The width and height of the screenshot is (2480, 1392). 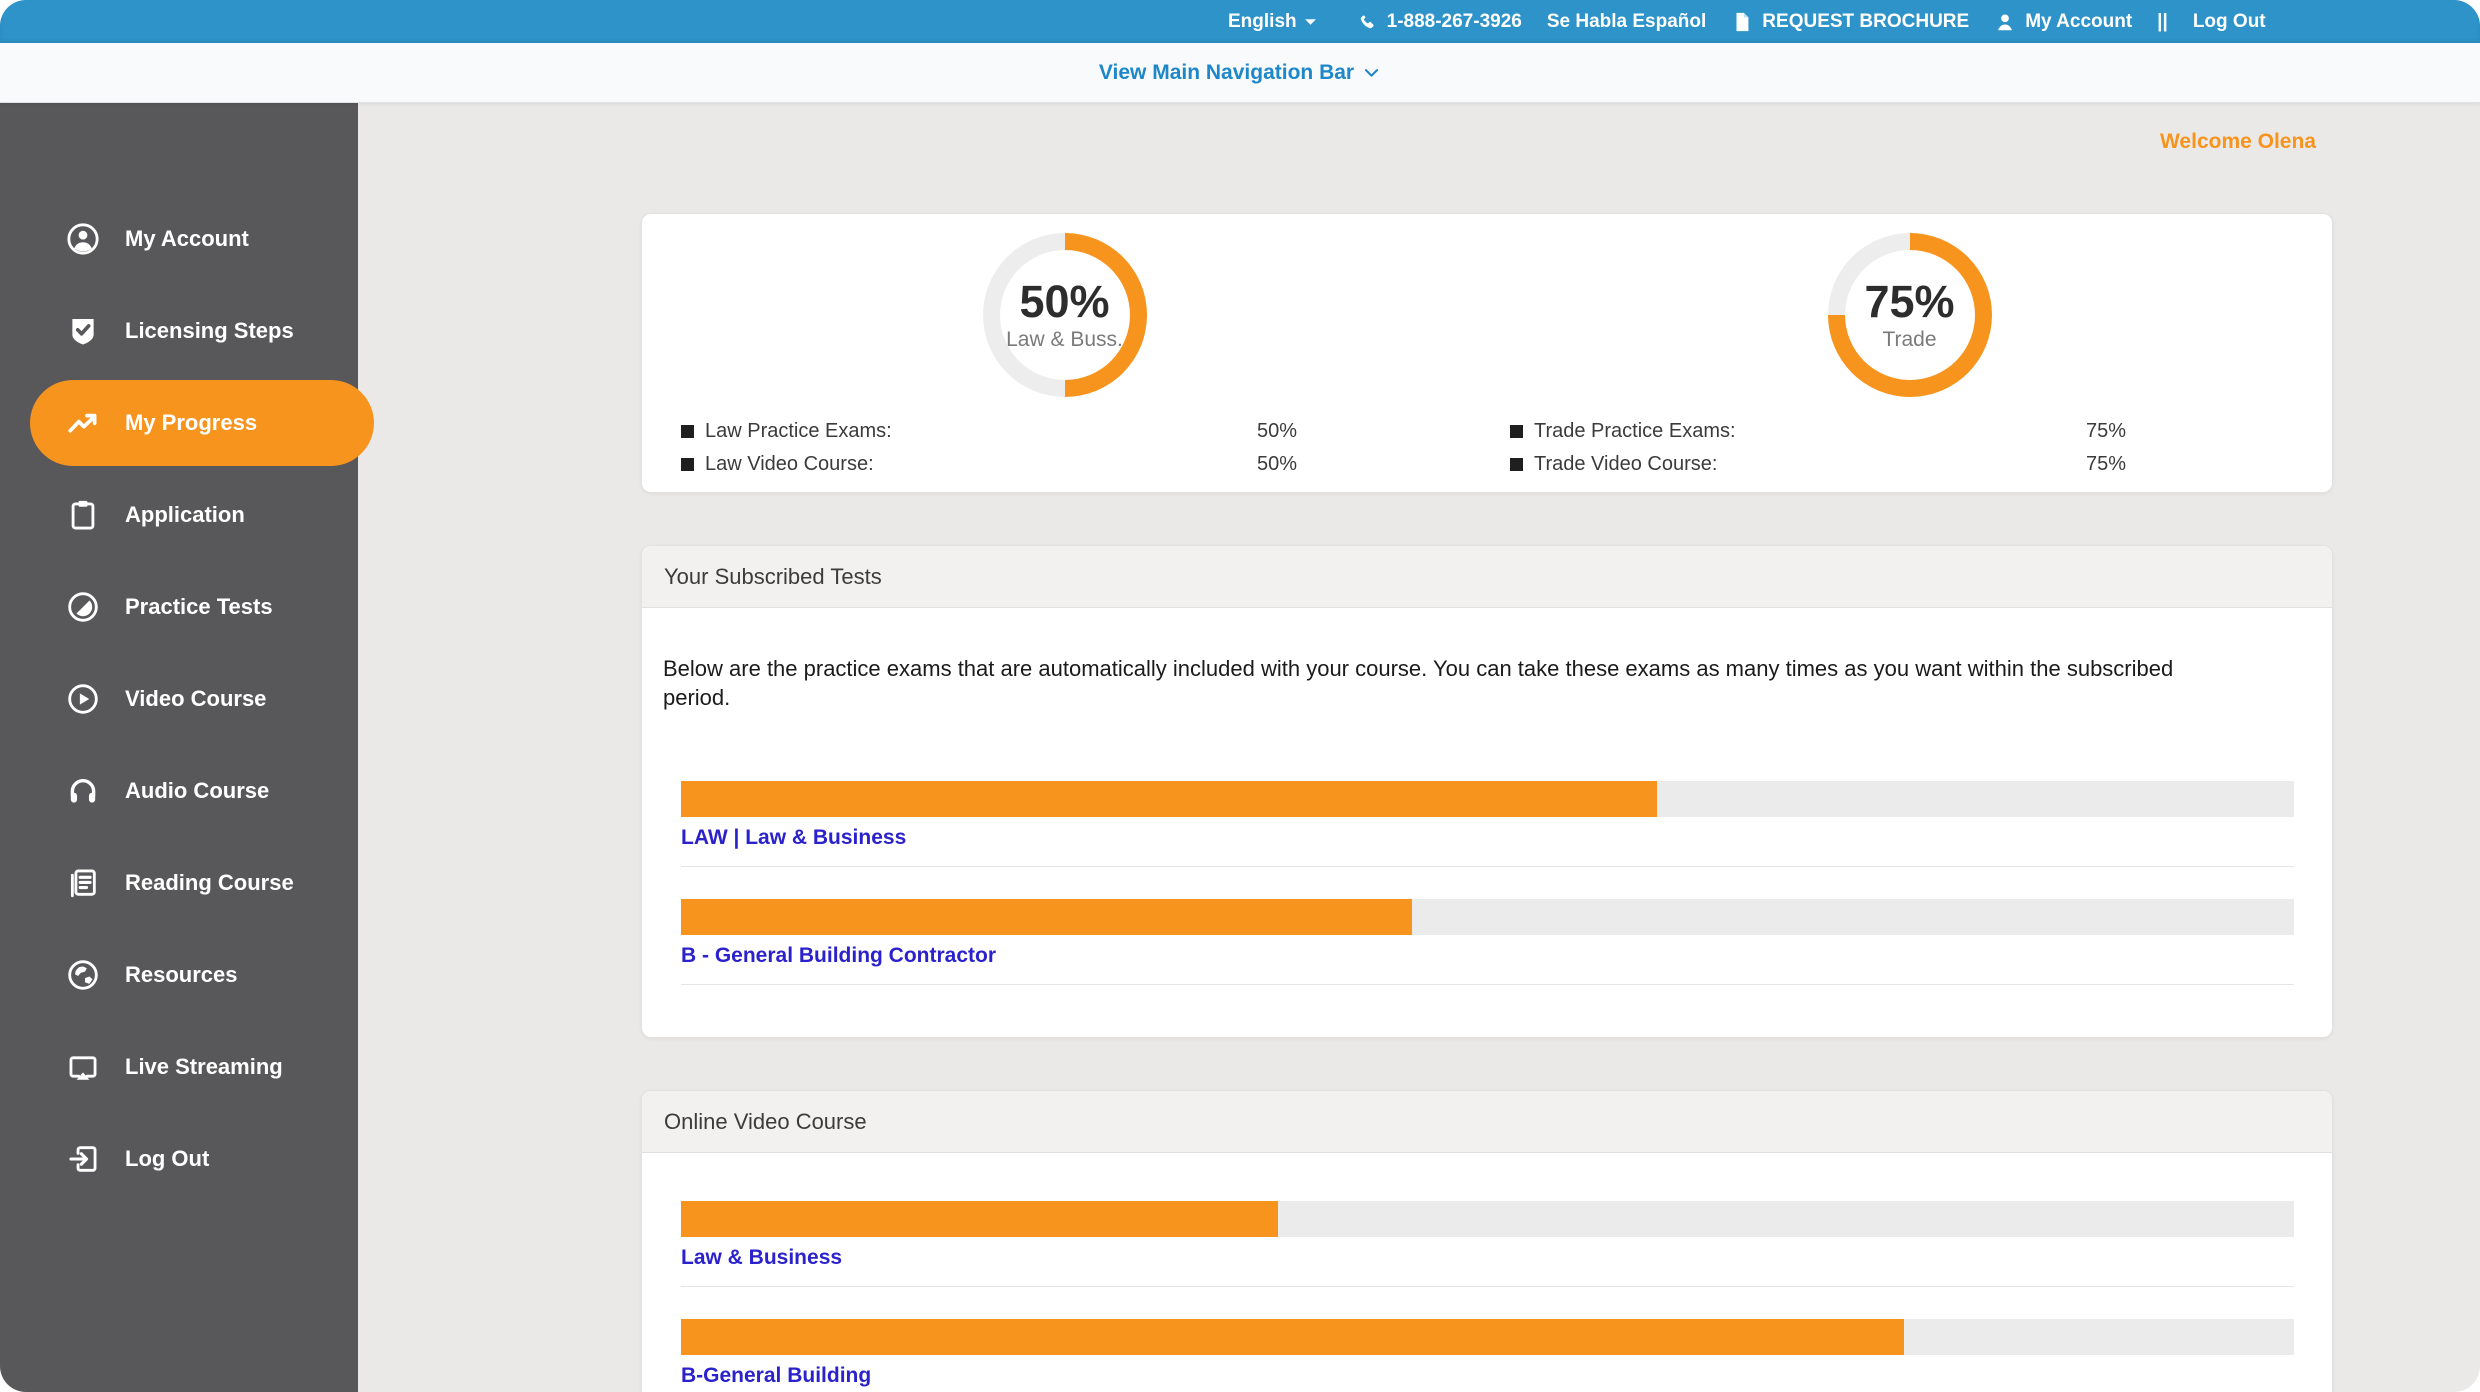 What do you see at coordinates (1487, 824) in the screenshot?
I see `test-progress-row: LAW | Law & Business` at bounding box center [1487, 824].